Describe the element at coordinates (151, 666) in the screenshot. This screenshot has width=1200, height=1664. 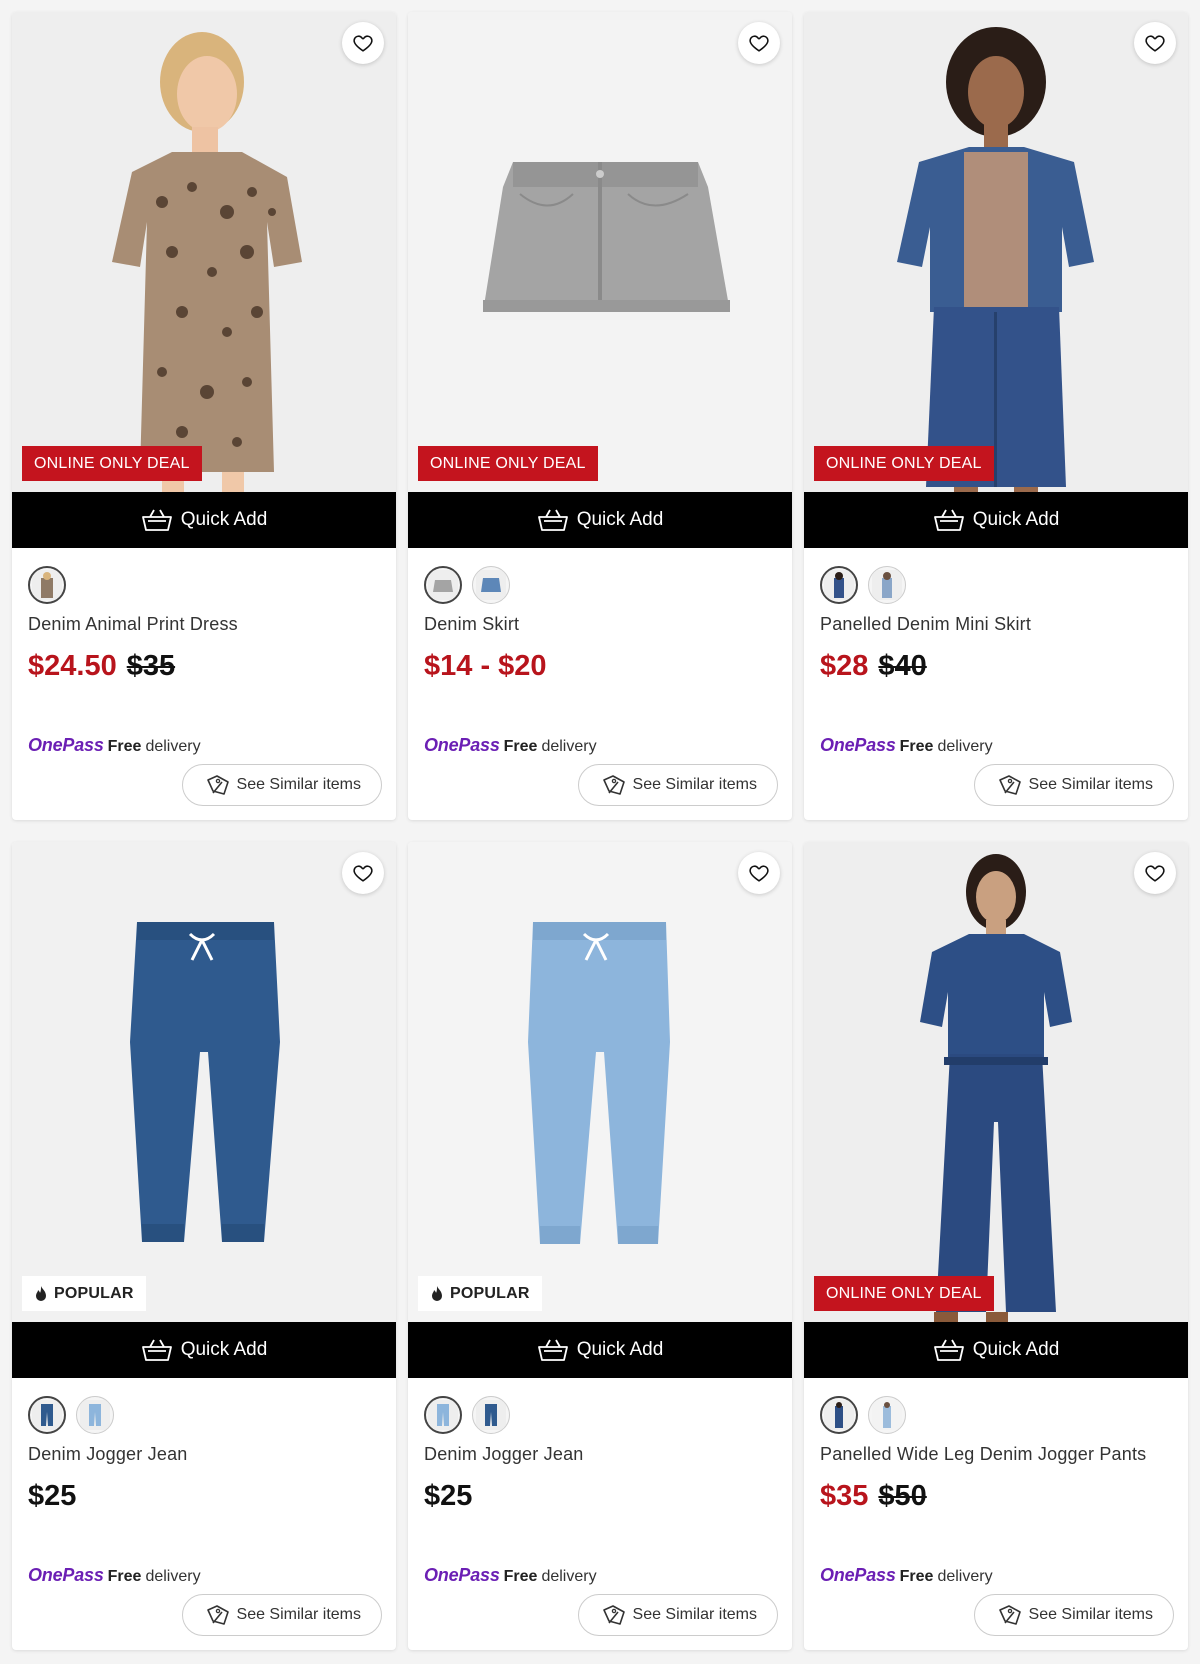
I see `was-price: $35` at that location.